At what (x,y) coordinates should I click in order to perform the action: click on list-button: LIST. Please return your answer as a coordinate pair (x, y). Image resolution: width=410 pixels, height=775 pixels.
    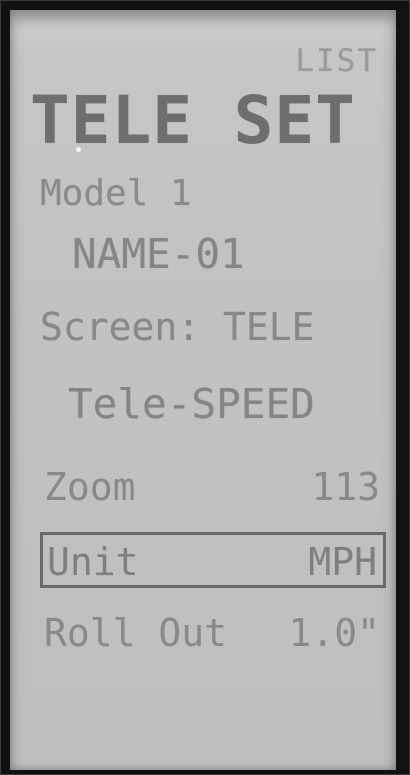
    Looking at the image, I should click on (336, 61).